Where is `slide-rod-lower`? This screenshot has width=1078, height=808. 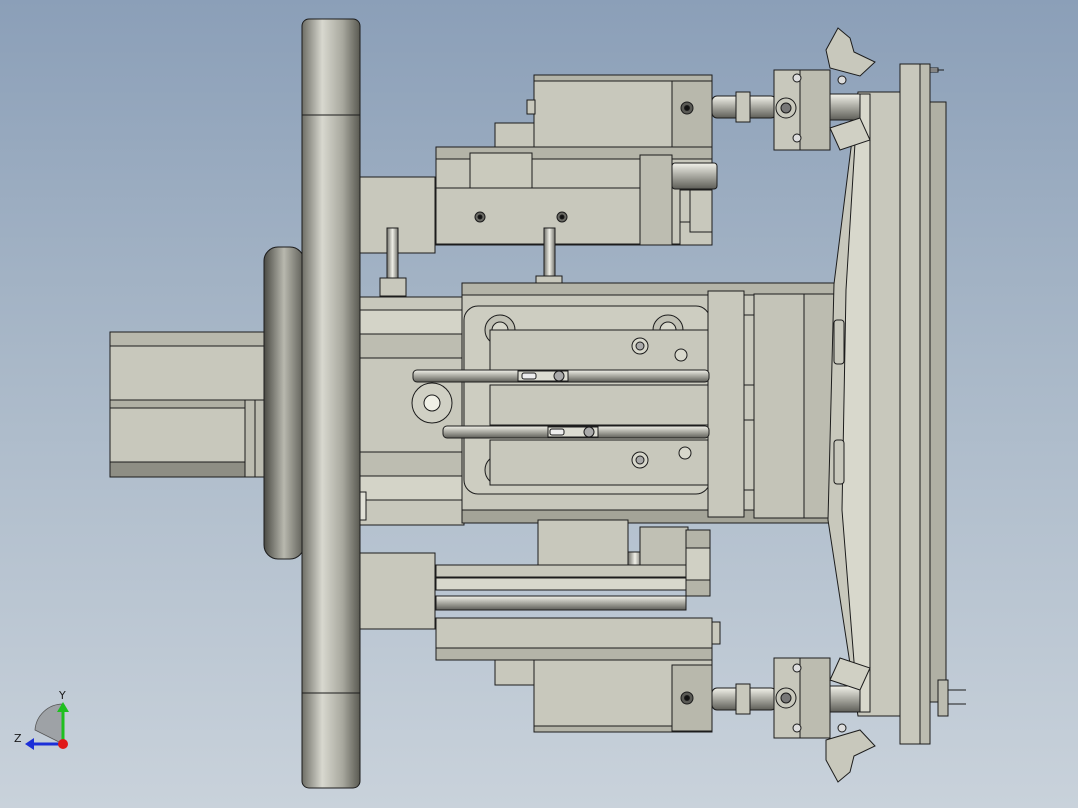 slide-rod-lower is located at coordinates (576, 432).